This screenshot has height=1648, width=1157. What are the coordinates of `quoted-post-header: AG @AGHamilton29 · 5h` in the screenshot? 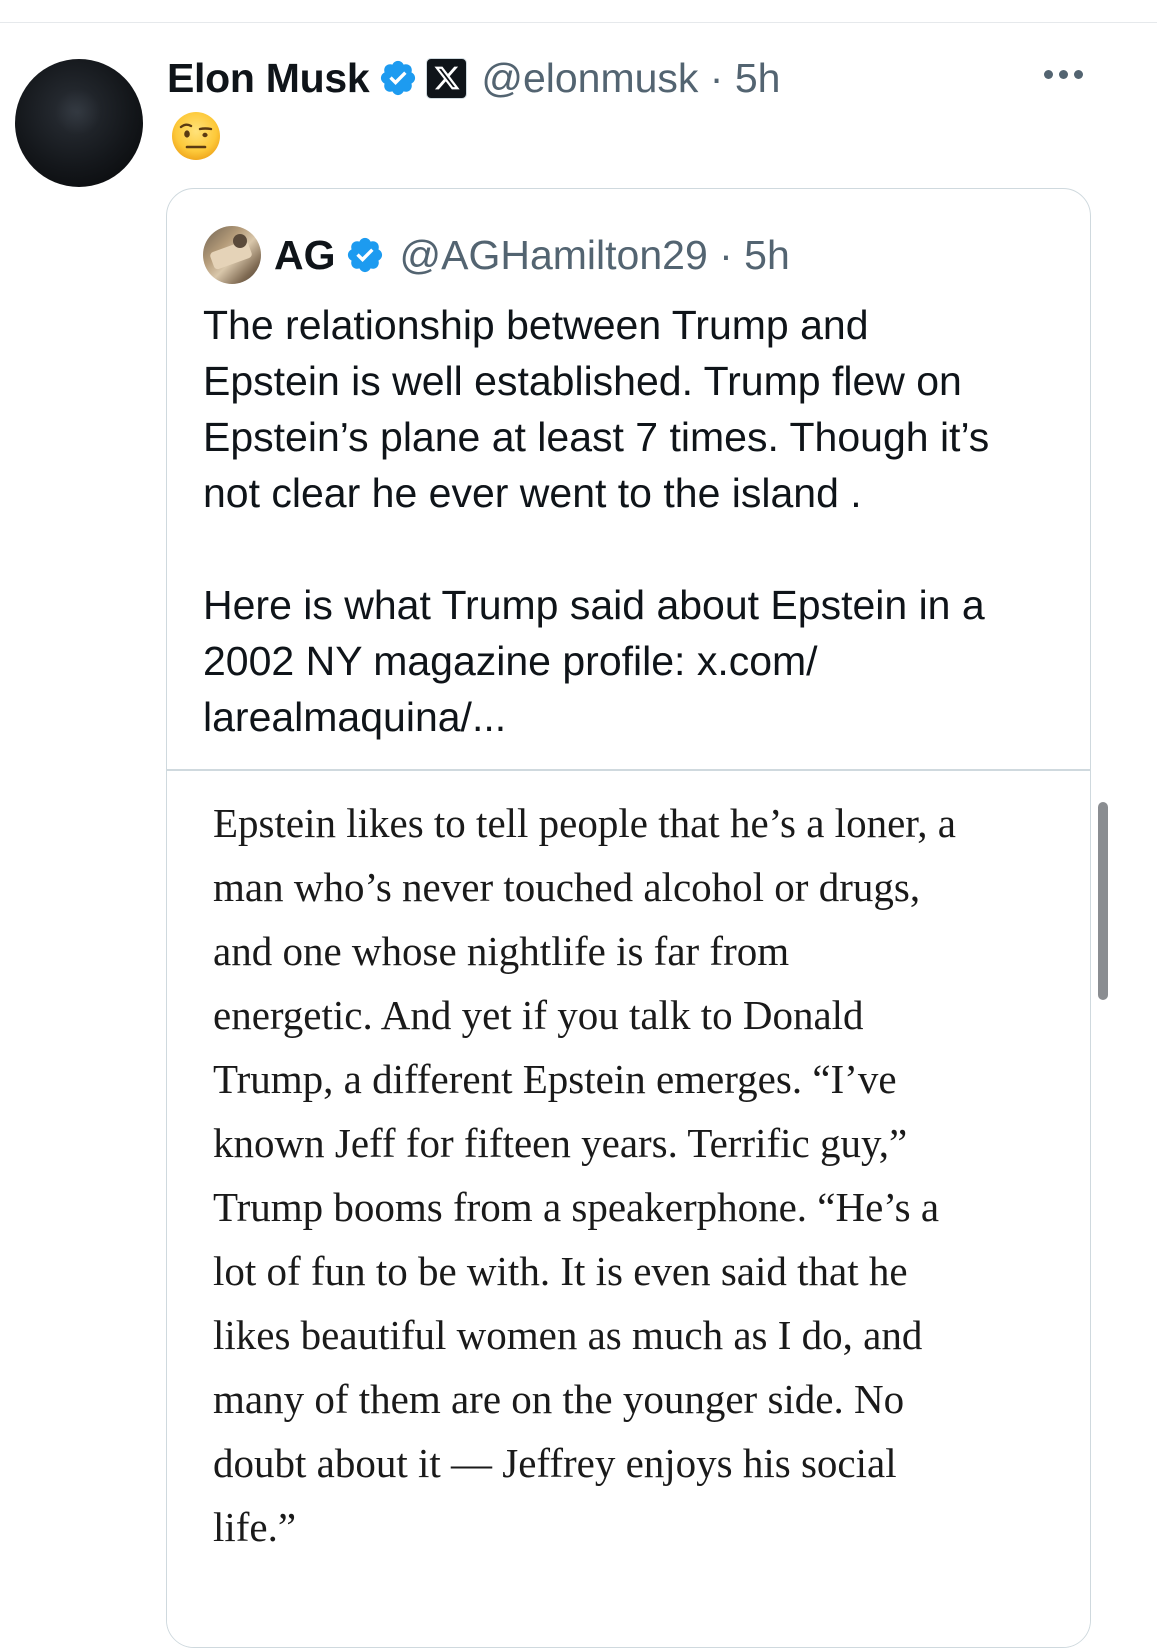 It's located at (496, 255).